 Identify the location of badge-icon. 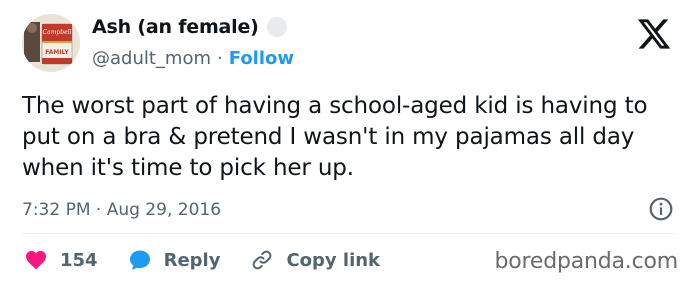
(276, 27).